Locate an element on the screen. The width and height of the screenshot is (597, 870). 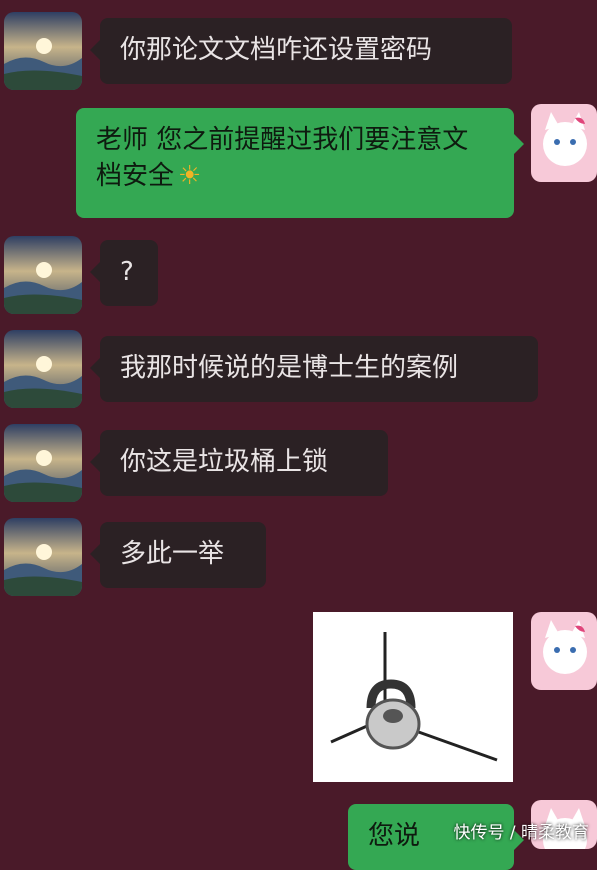
message-text: 多此一举 is located at coordinates (172, 554).